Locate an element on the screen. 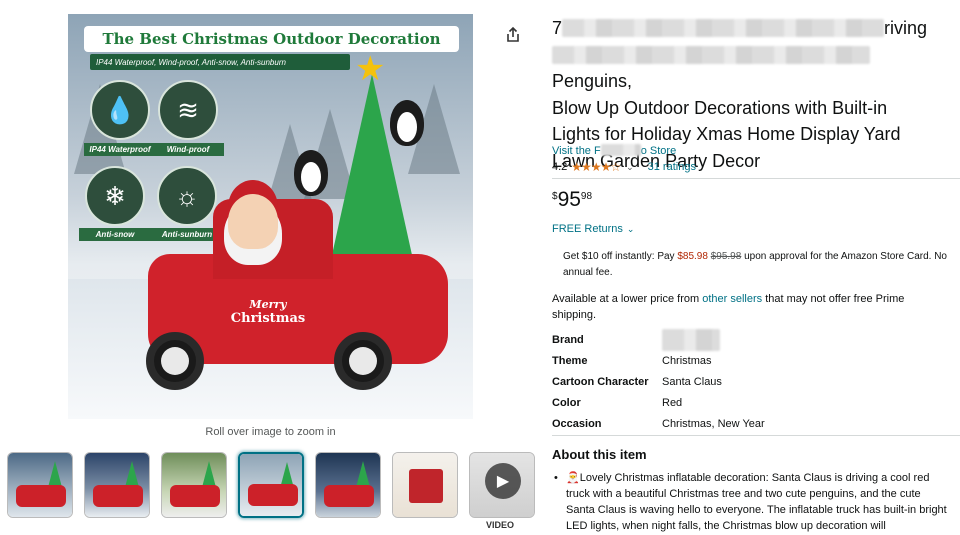 The width and height of the screenshot is (960, 535). truck-text-christmas: Christmas is located at coordinates (268, 318).